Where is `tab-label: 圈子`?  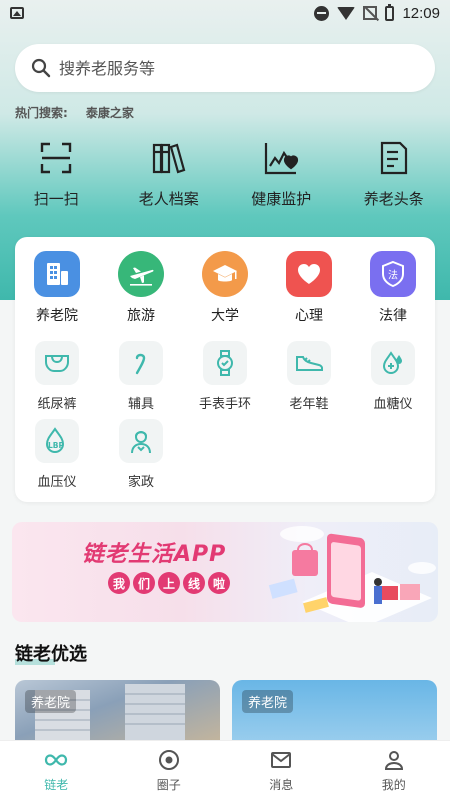
tab-label: 圈子 is located at coordinates (168, 785).